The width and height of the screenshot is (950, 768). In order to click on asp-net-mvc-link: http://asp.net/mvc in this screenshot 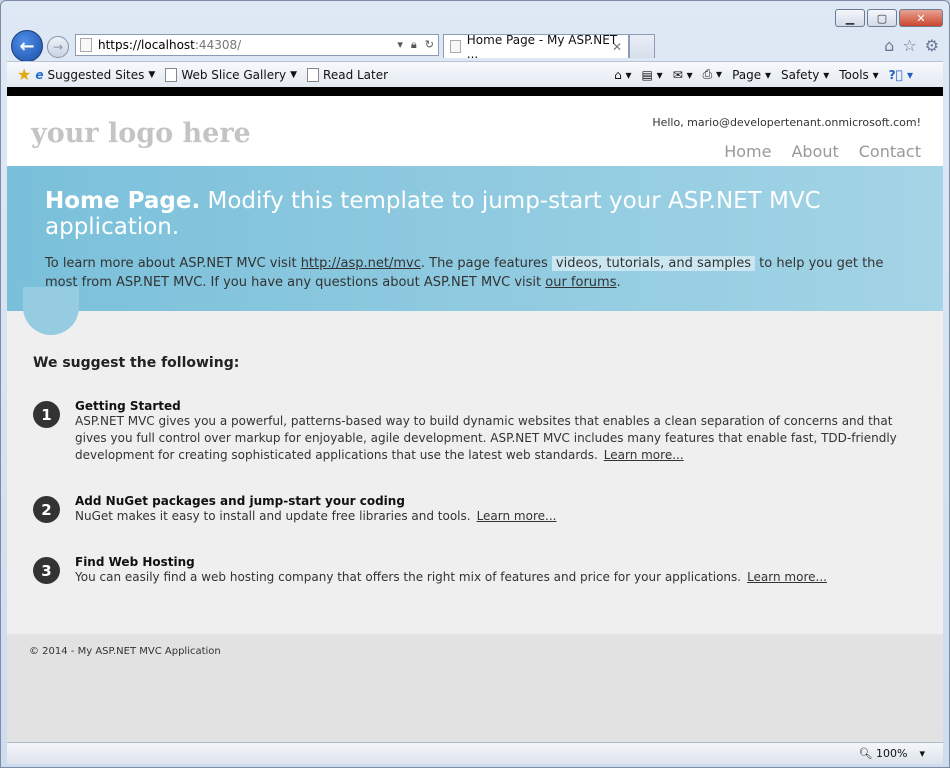, I will do `click(361, 263)`.